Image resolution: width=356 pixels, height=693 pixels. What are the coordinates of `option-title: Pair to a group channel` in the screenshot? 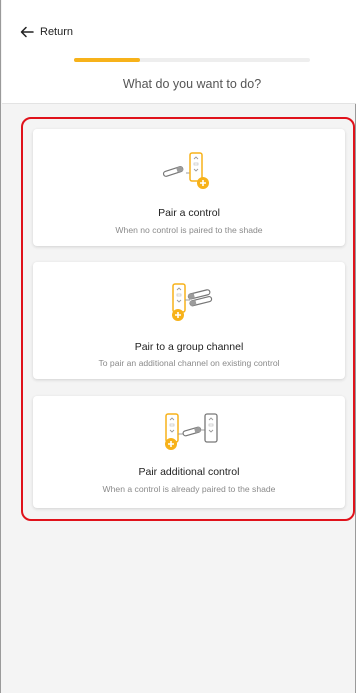 It's located at (189, 347).